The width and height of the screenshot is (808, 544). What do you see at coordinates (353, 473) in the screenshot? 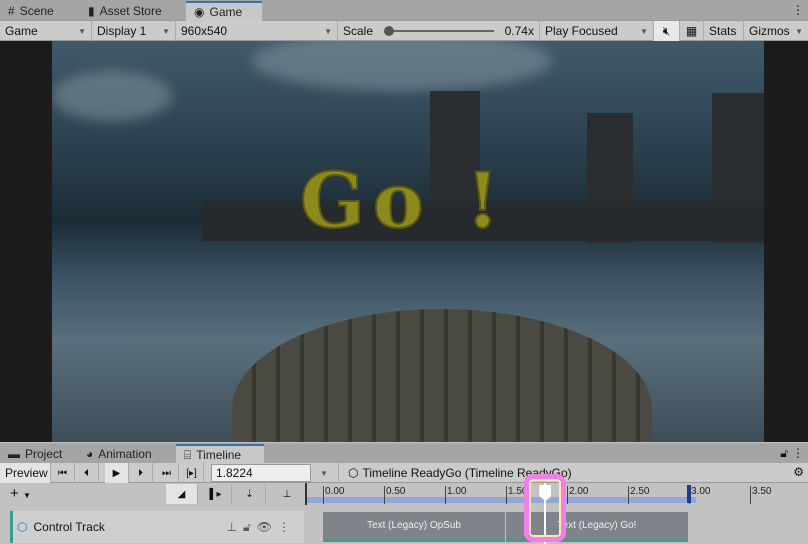
I see `timeline-asset-icon: ⬡` at bounding box center [353, 473].